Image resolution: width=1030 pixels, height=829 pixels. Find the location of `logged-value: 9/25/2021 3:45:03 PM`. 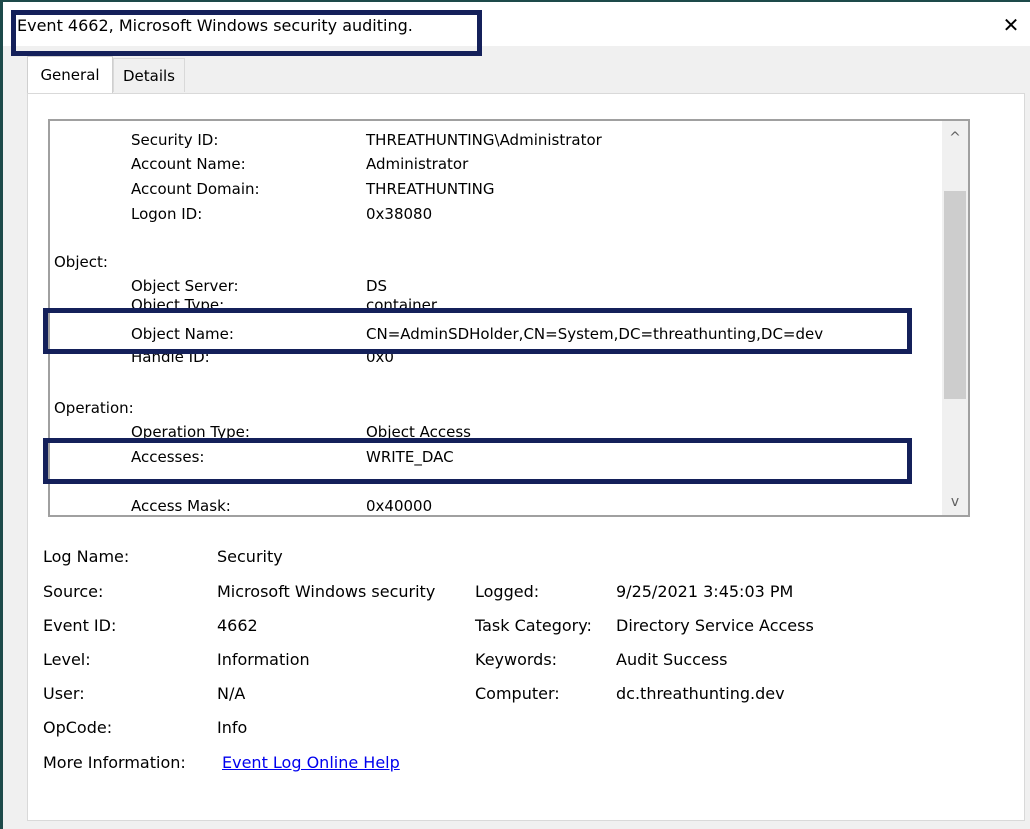

logged-value: 9/25/2021 3:45:03 PM is located at coordinates (705, 591).